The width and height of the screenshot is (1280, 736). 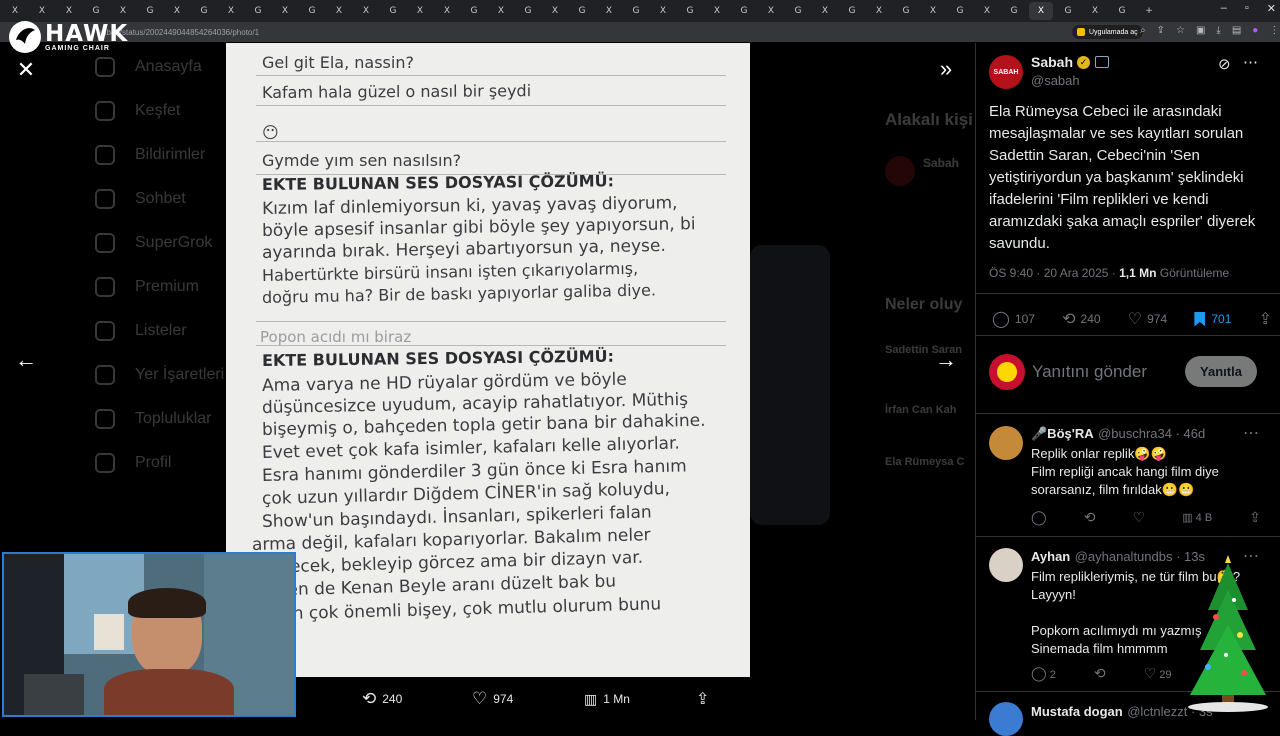 I want to click on like-button: ♡ 29, so click(x=1158, y=673).